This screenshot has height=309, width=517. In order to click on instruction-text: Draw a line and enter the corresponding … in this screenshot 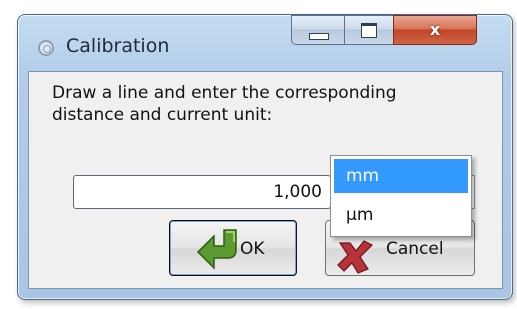, I will do `click(224, 104)`.